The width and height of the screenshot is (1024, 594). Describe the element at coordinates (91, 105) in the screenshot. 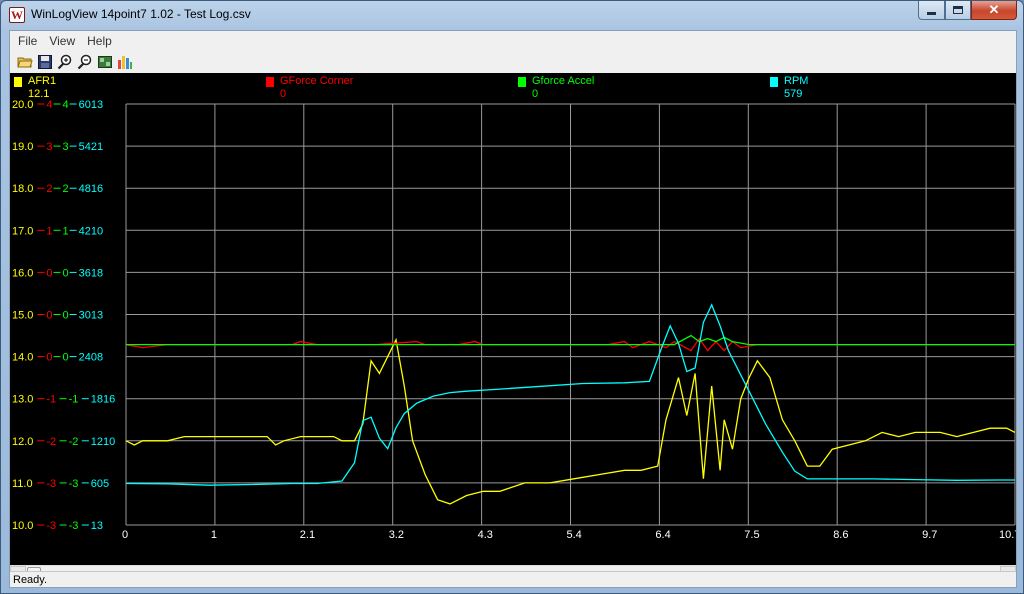

I see `y-tick-label: 6013` at that location.